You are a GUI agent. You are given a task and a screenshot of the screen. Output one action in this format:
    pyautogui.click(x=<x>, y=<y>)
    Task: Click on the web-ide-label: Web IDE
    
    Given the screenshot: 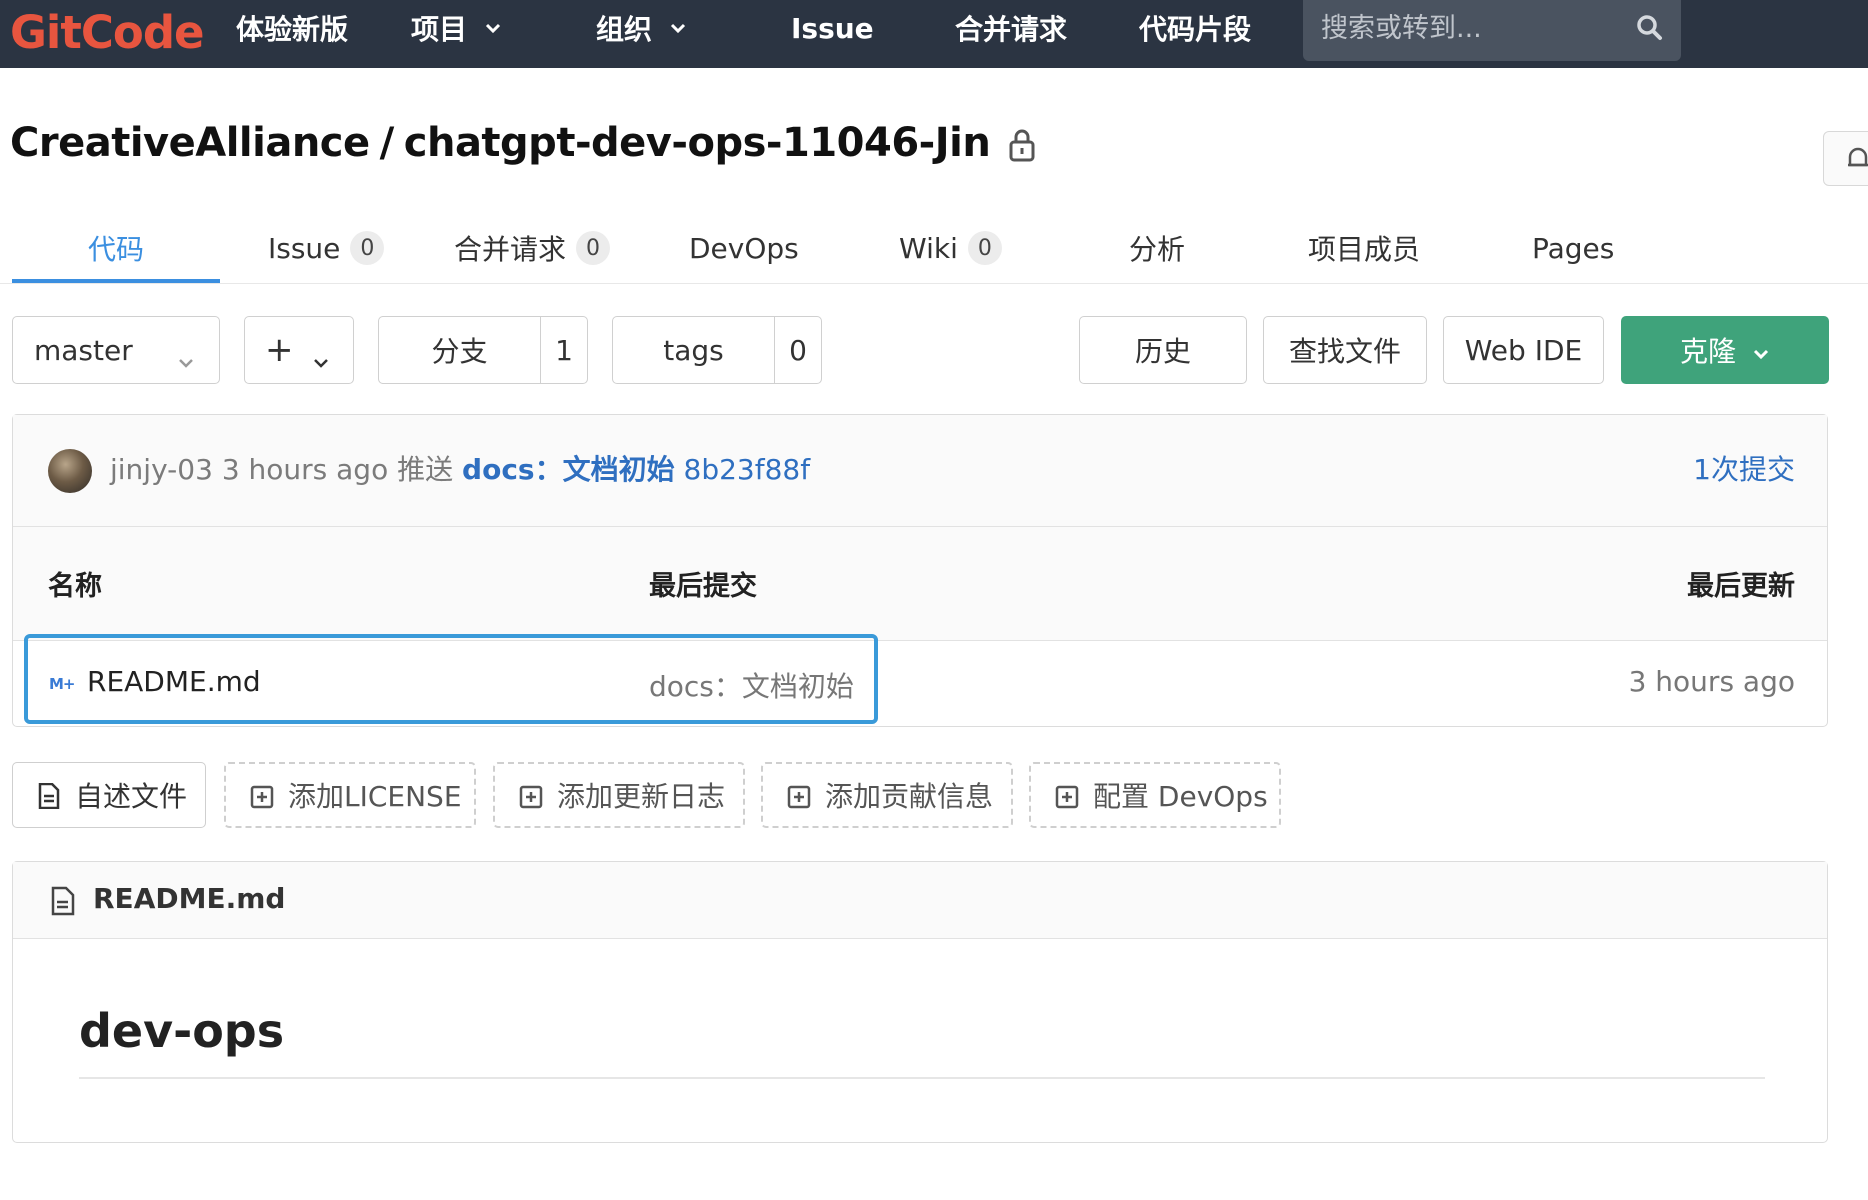 What is the action you would take?
    pyautogui.click(x=1523, y=350)
    